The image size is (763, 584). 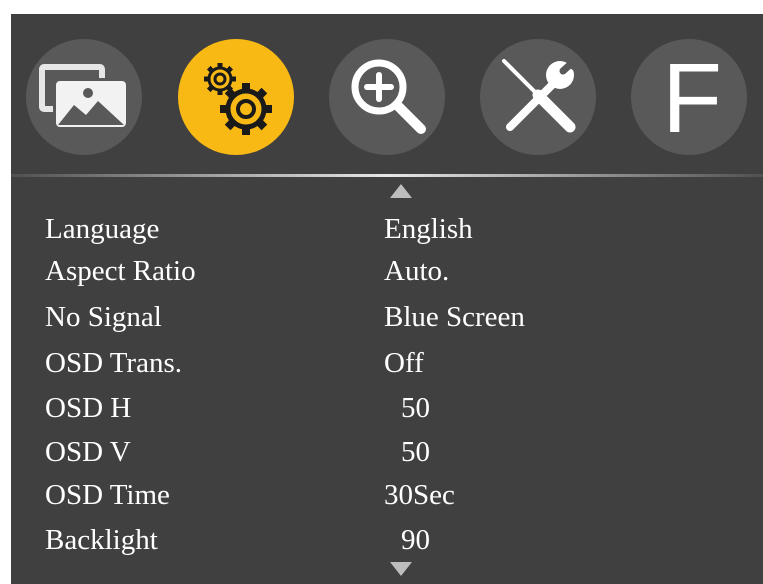 What do you see at coordinates (428, 229) in the screenshot?
I see `menu-item-value: English` at bounding box center [428, 229].